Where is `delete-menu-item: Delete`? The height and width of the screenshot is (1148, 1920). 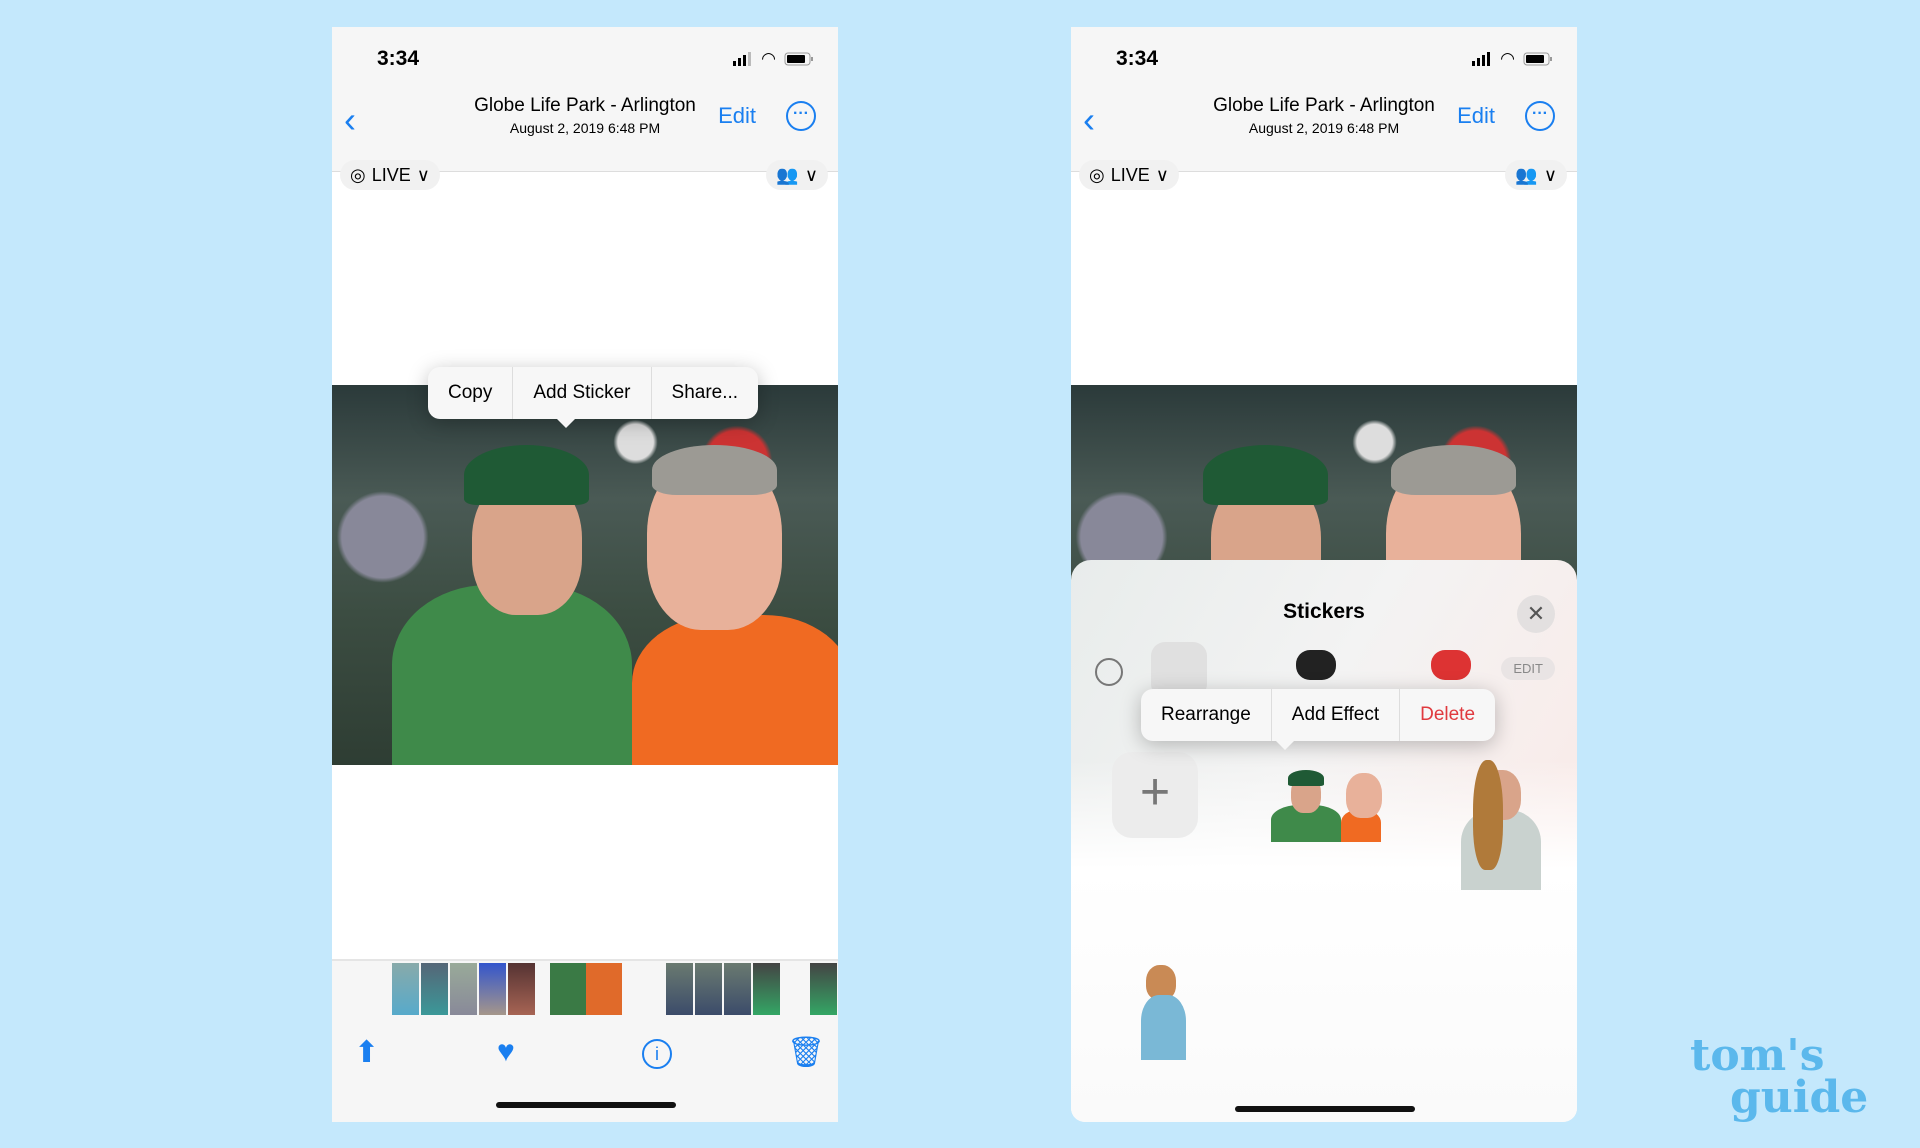
delete-menu-item: Delete is located at coordinates (1447, 715).